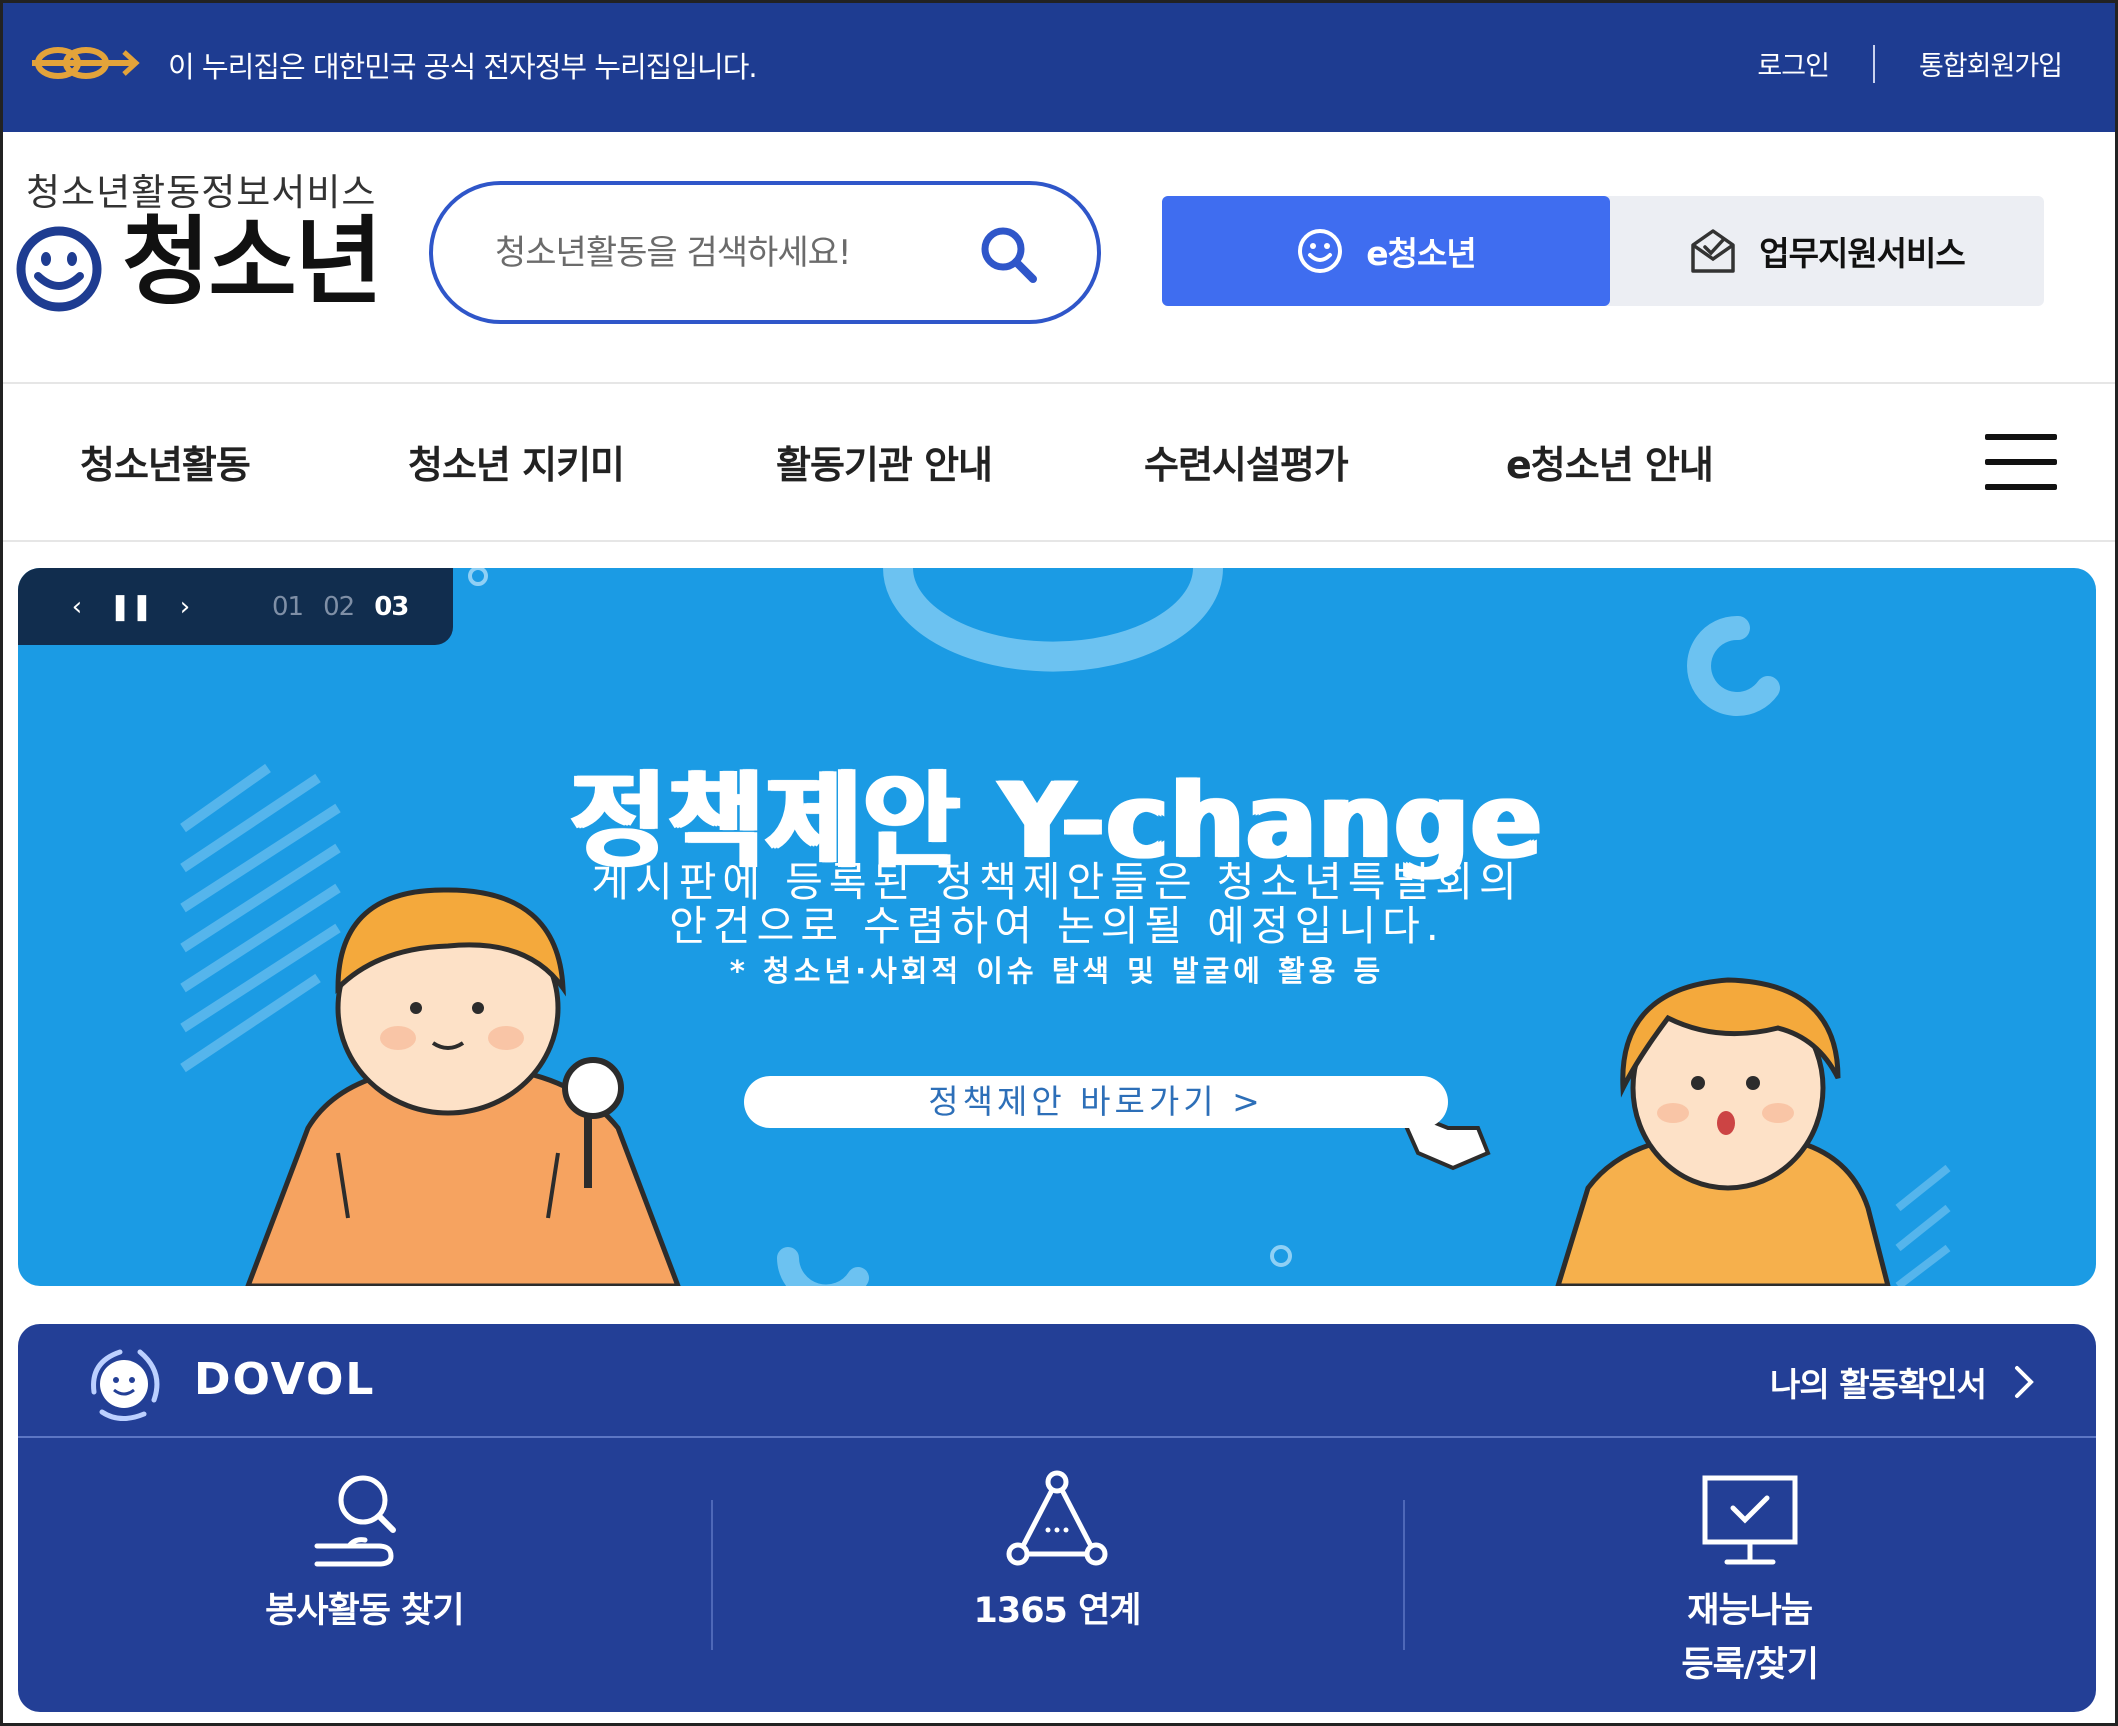 Image resolution: width=2118 pixels, height=1726 pixels. Describe the element at coordinates (1059, 66) in the screenshot. I see `gov-notice-bar: 이 누리집은 대한민국 공식 전자정부 누리집입니다. 로그인 통합회원가입` at that location.